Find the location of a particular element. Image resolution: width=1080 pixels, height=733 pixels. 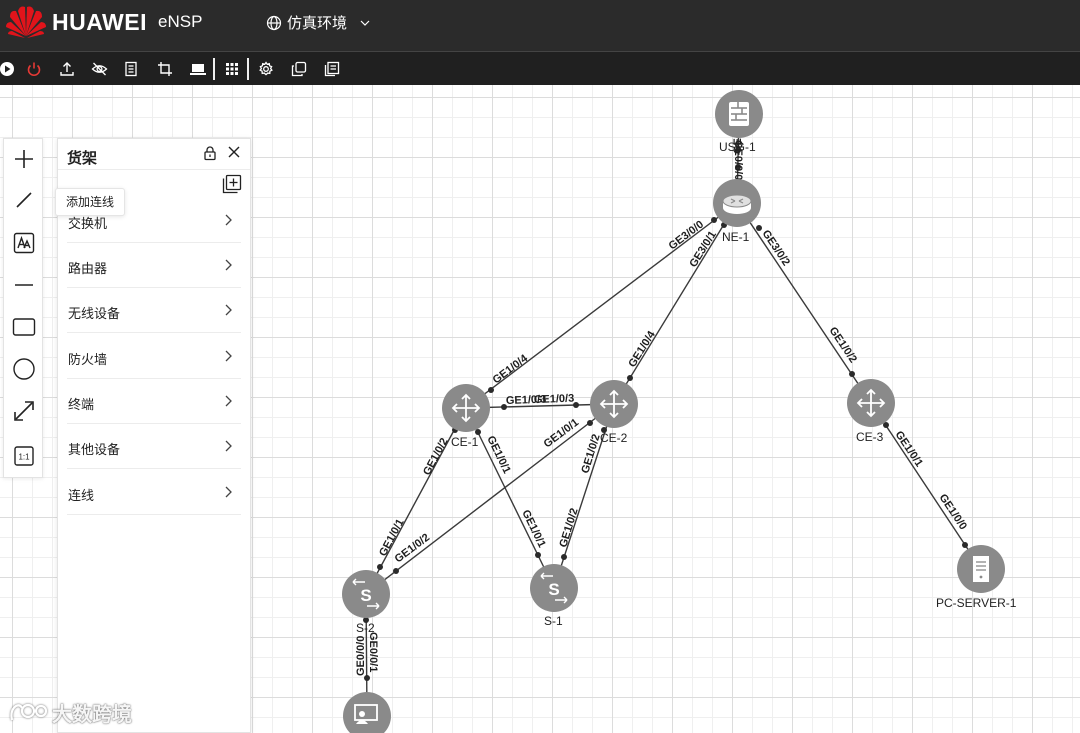

add-horizontal-line-tool is located at coordinates (24, 285).